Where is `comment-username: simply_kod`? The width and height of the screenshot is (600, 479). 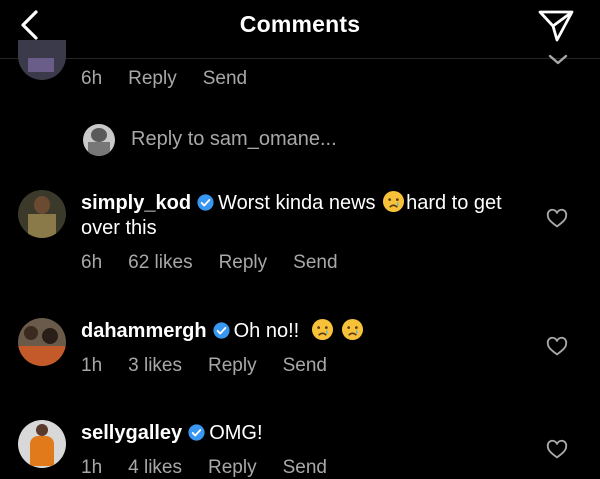
comment-username: simply_kod is located at coordinates (136, 203).